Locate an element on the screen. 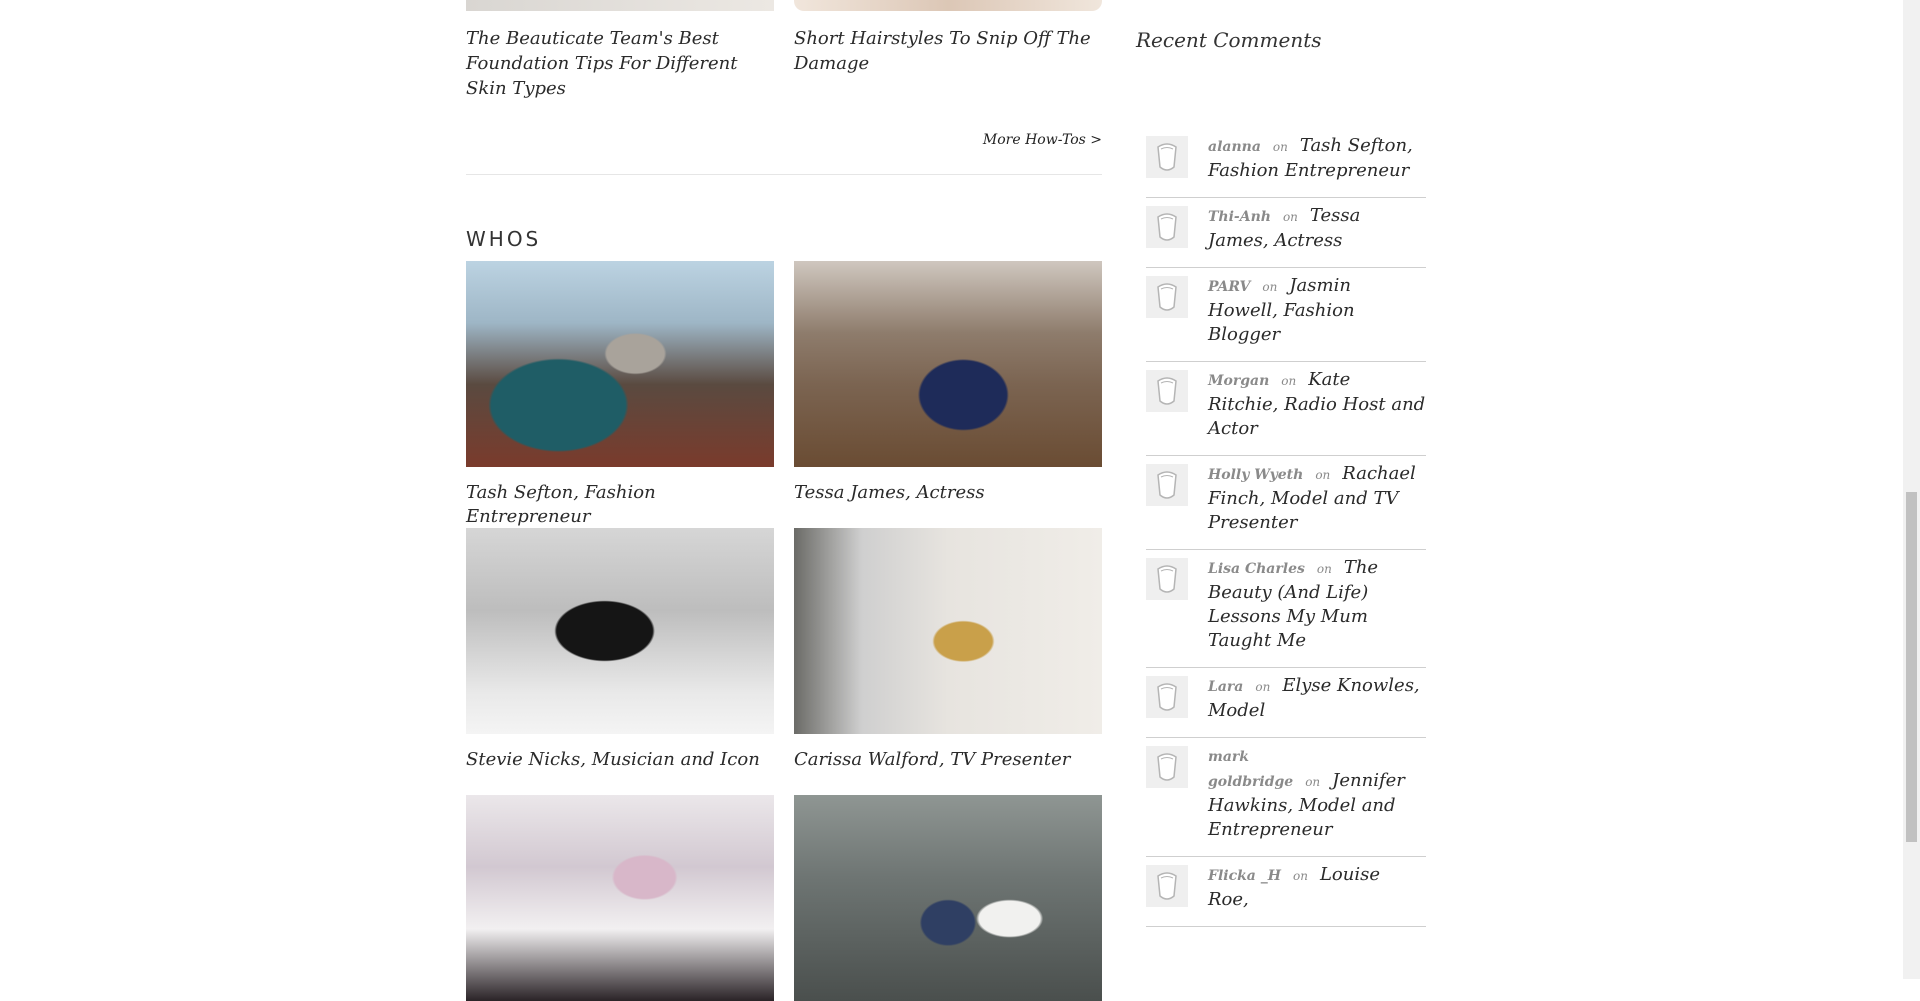 This screenshot has height=1001, width=1920. comment-item: Lara on Elyse Knowles, Model is located at coordinates (1286, 703).